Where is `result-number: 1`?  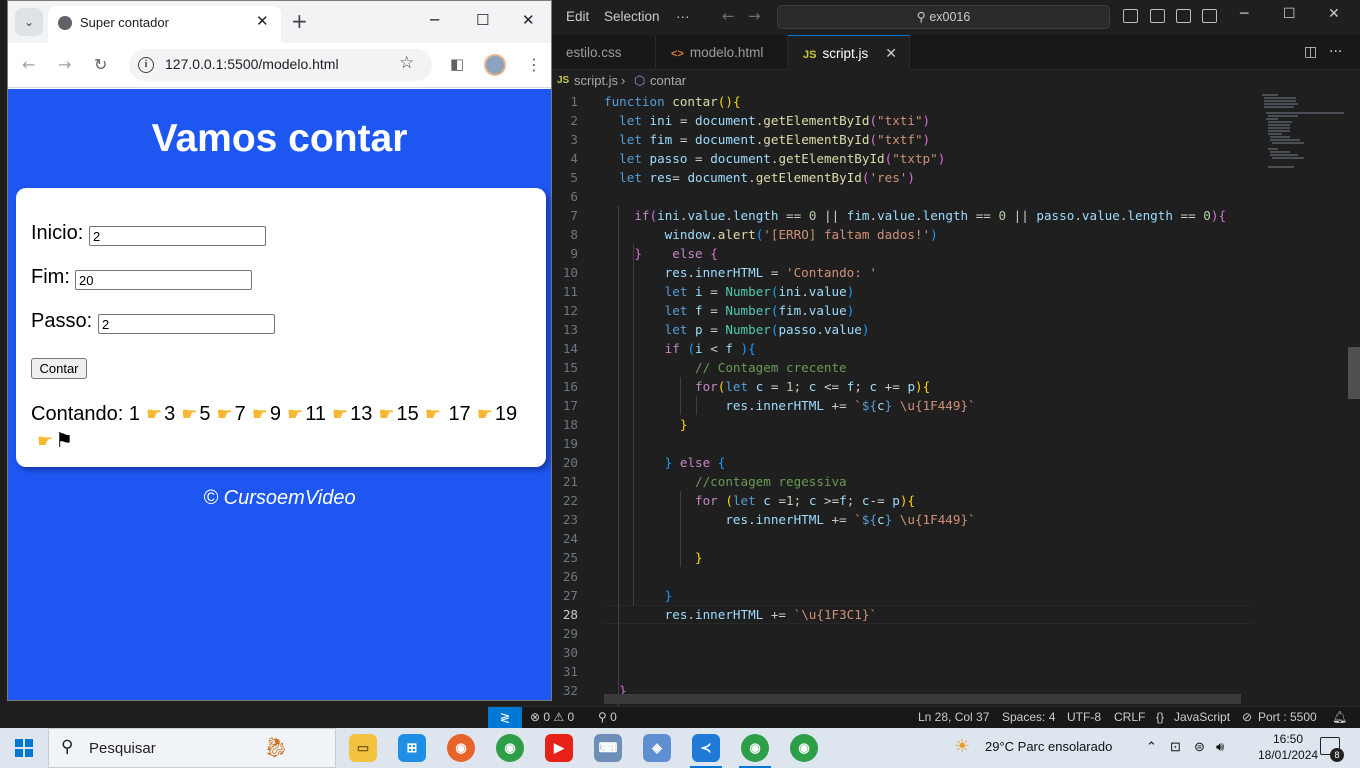 result-number: 1 is located at coordinates (134, 414).